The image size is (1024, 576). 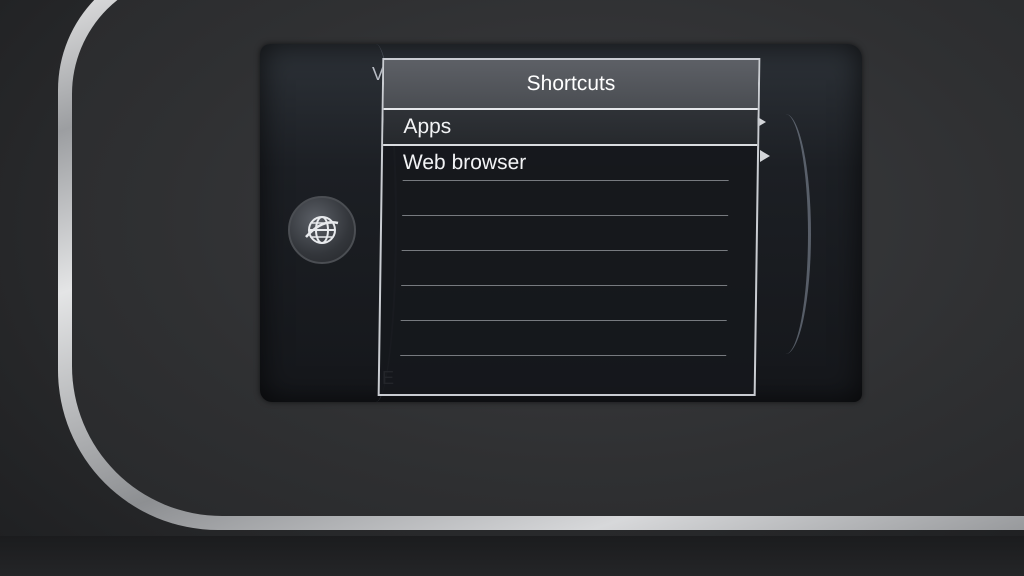 What do you see at coordinates (570, 128) in the screenshot?
I see `menu-item-apps: Apps` at bounding box center [570, 128].